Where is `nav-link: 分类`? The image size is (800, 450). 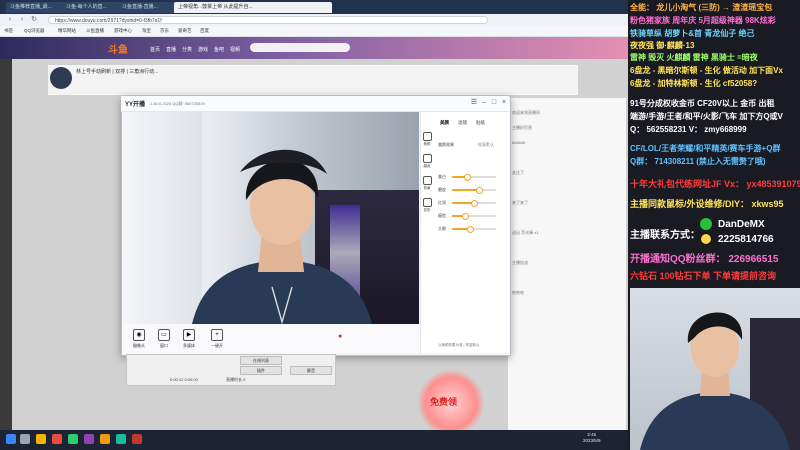
nav-link: 分类 is located at coordinates (187, 49).